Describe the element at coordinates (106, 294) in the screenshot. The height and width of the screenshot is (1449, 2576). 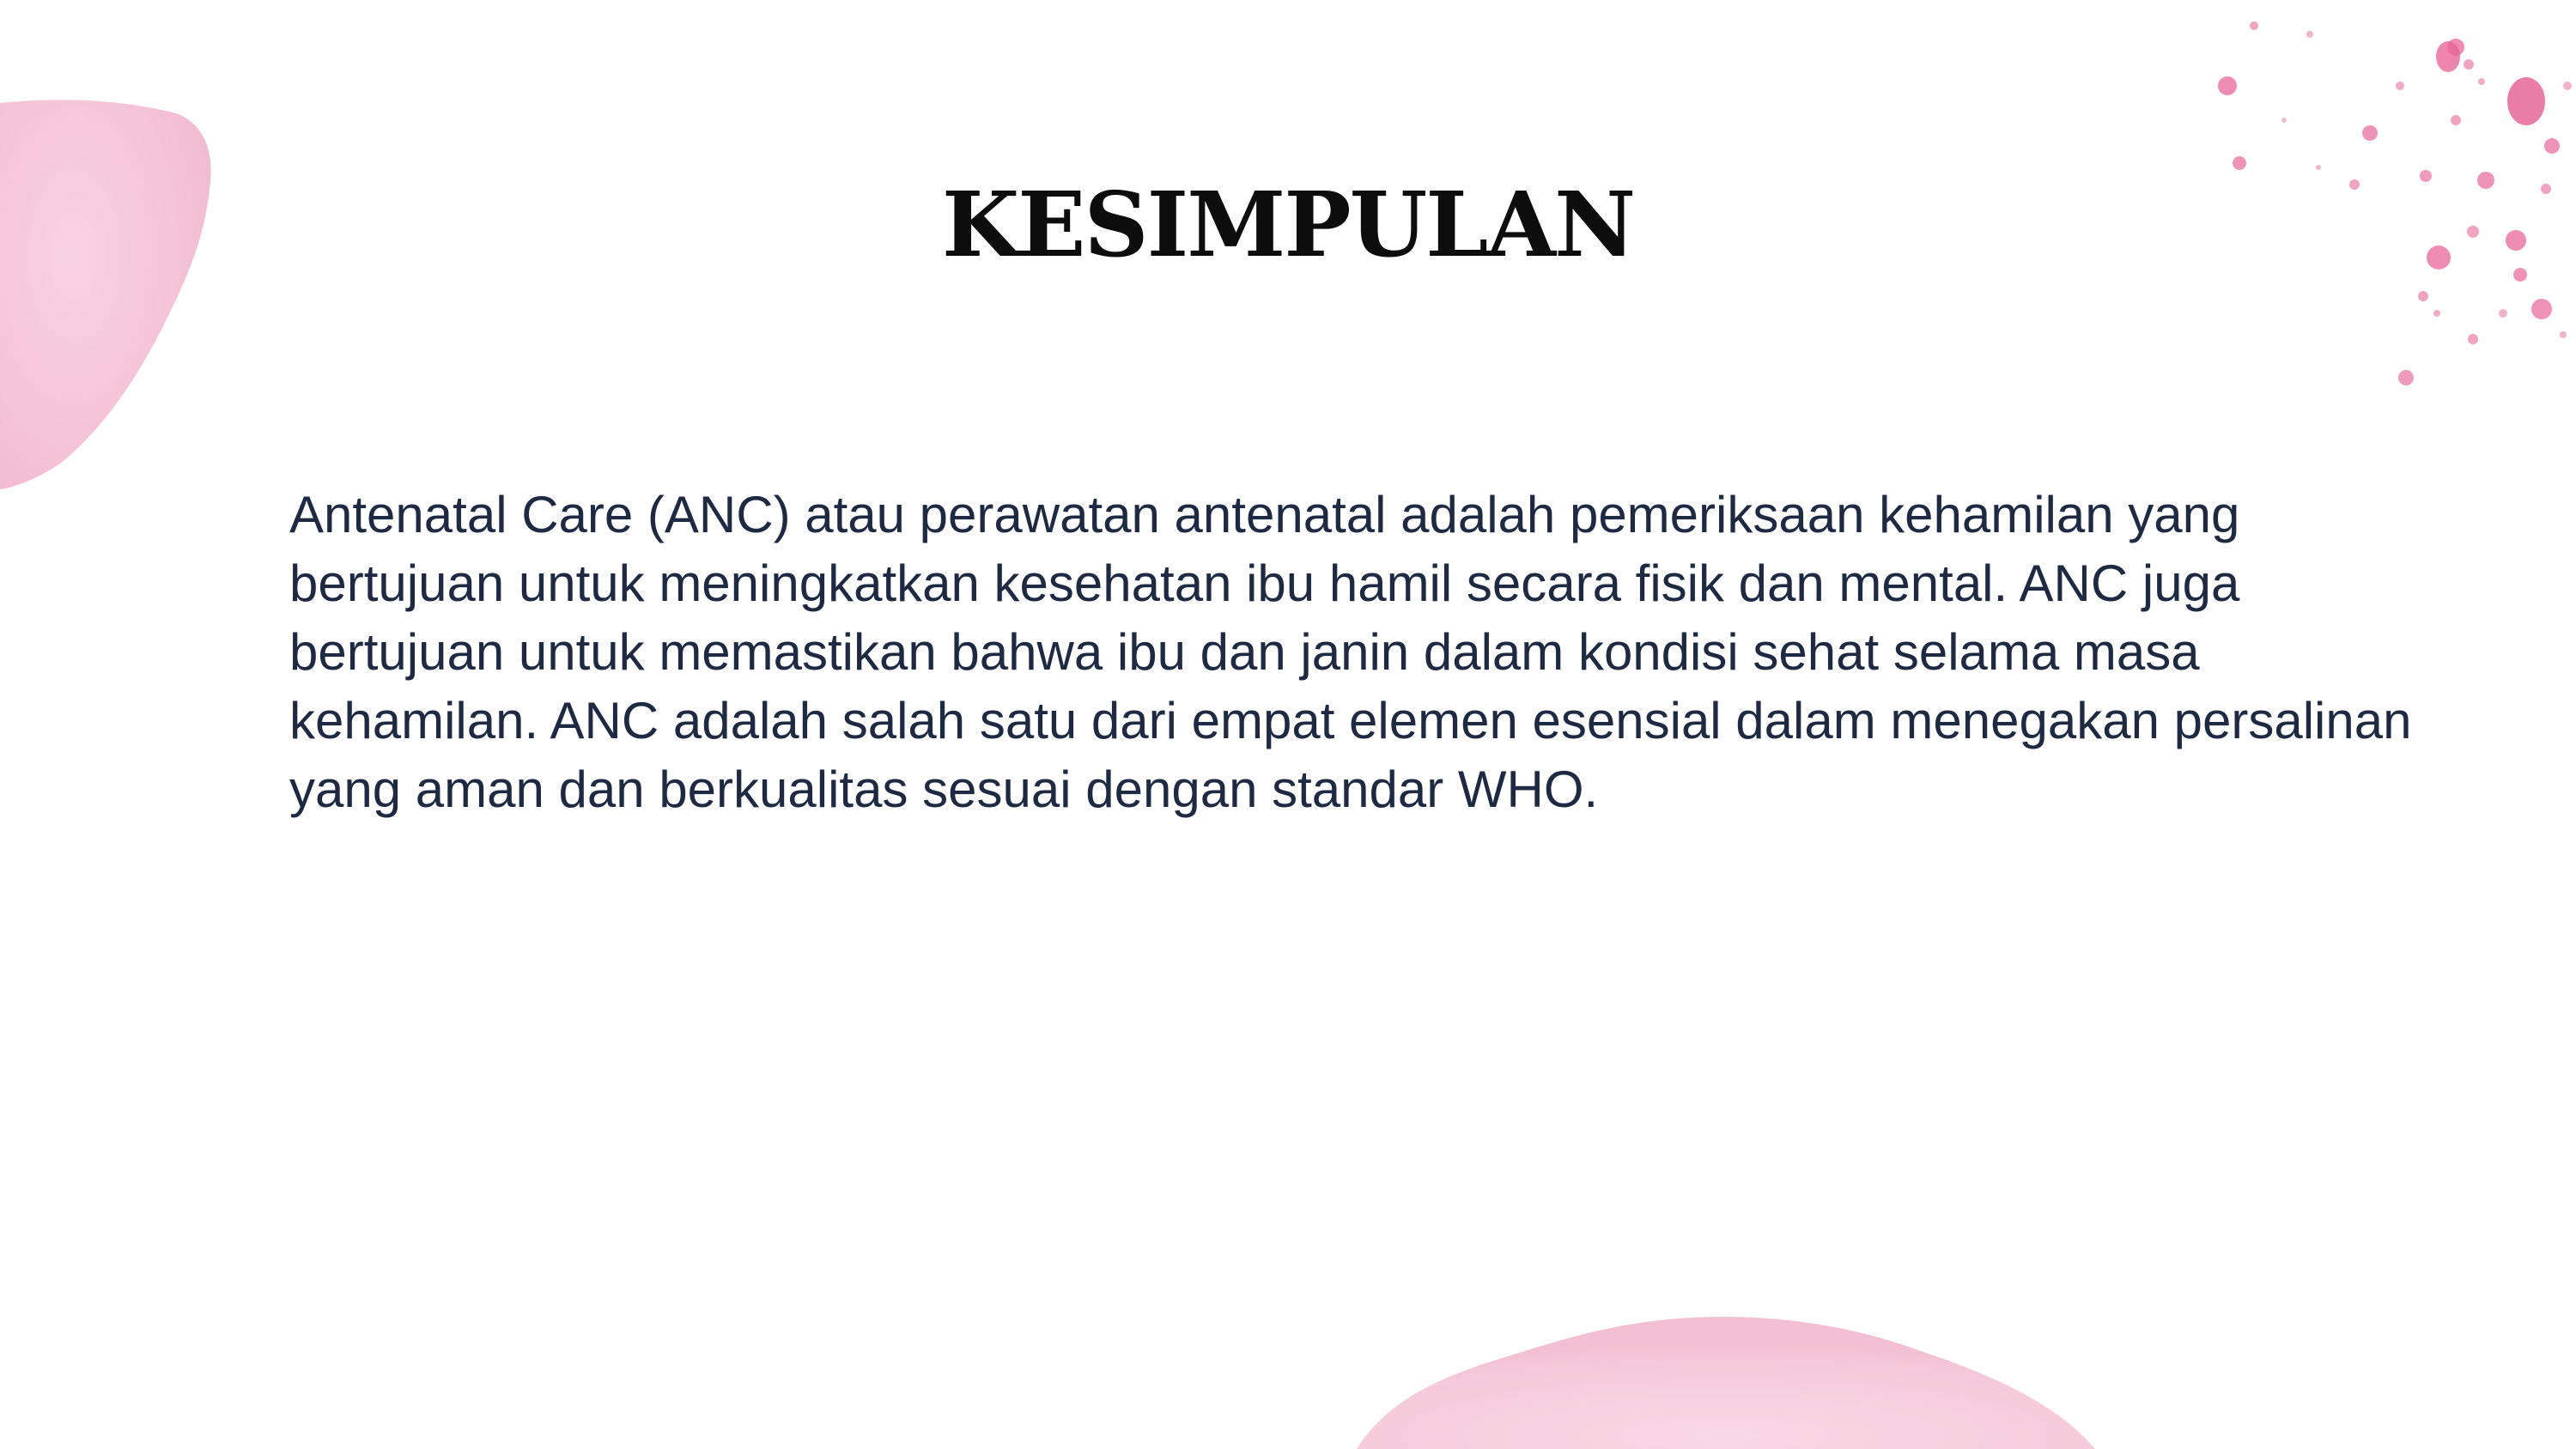
I see `pink-watercolor-blob-left` at that location.